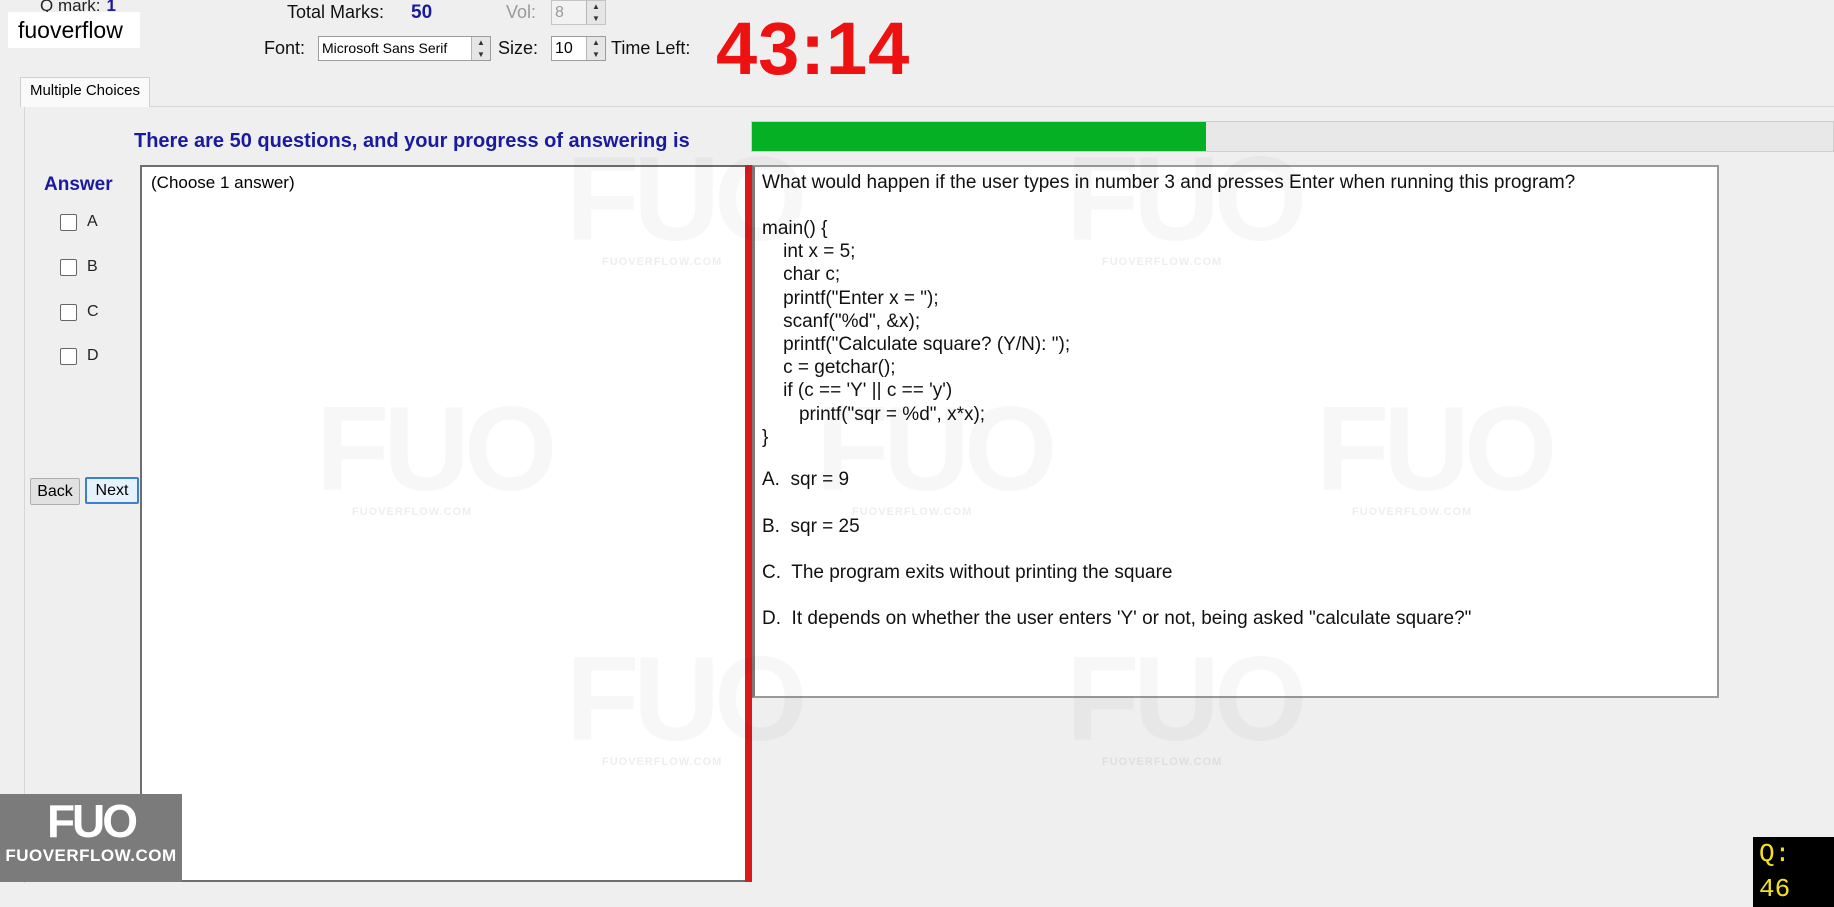 This screenshot has height=907, width=1834. I want to click on tab-multiple-choices: Multiple Choices, so click(85, 92).